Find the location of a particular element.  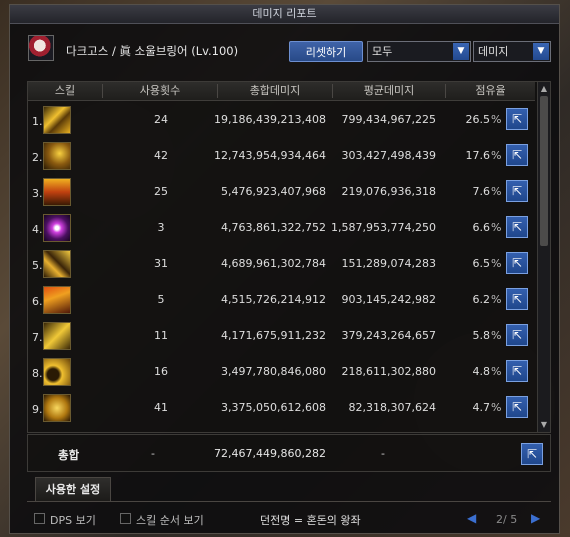

row-average-damage: 151,289,074,283 is located at coordinates (388, 263).